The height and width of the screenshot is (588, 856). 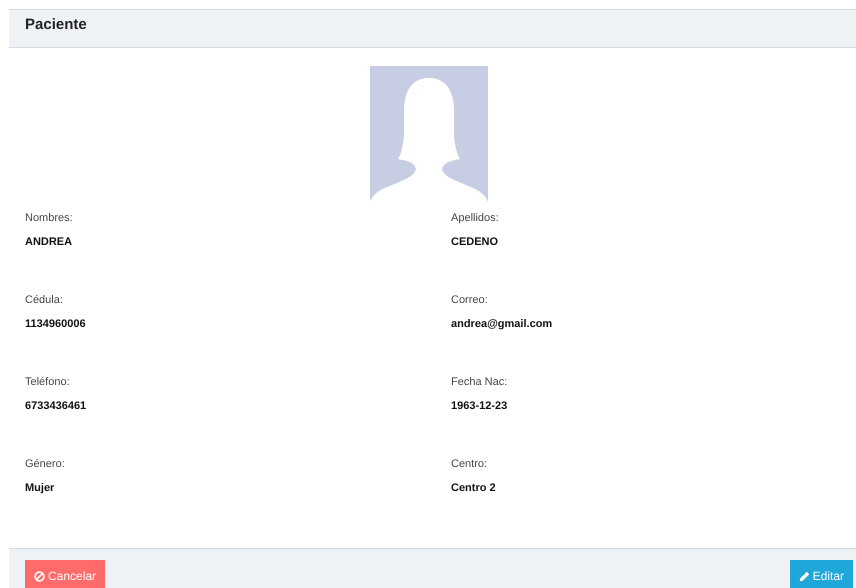 What do you see at coordinates (479, 406) in the screenshot?
I see `field-value: 1963-12-23` at bounding box center [479, 406].